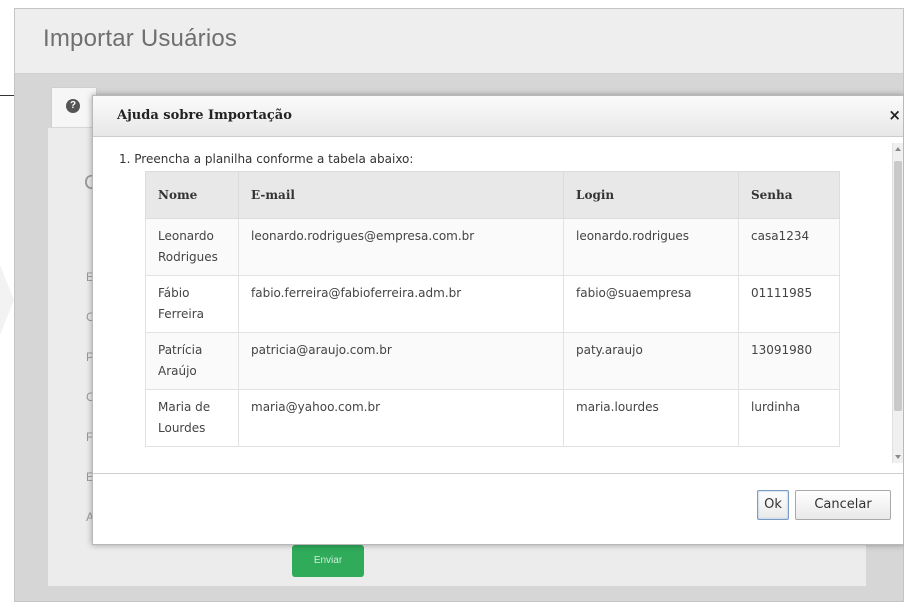 Image resolution: width=904 pixels, height=602 pixels. Describe the element at coordinates (401, 304) in the screenshot. I see `cell-email: fabio.ferreira@fabioferreira.adm.br` at that location.